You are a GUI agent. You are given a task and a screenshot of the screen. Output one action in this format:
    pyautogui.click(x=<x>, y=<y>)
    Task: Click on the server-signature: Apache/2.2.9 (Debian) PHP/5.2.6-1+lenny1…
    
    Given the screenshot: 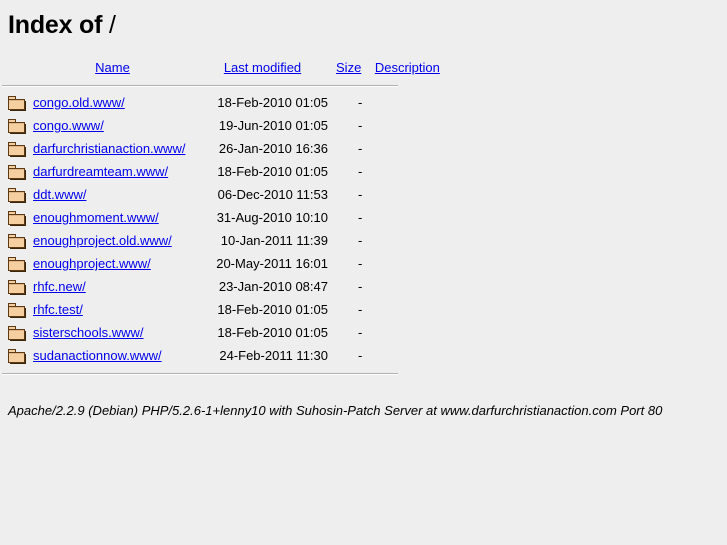 What is the action you would take?
    pyautogui.click(x=335, y=410)
    